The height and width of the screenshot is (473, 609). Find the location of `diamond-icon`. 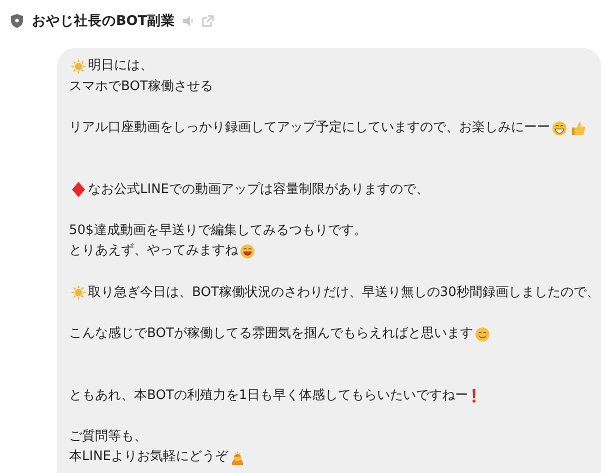

diamond-icon is located at coordinates (78, 190).